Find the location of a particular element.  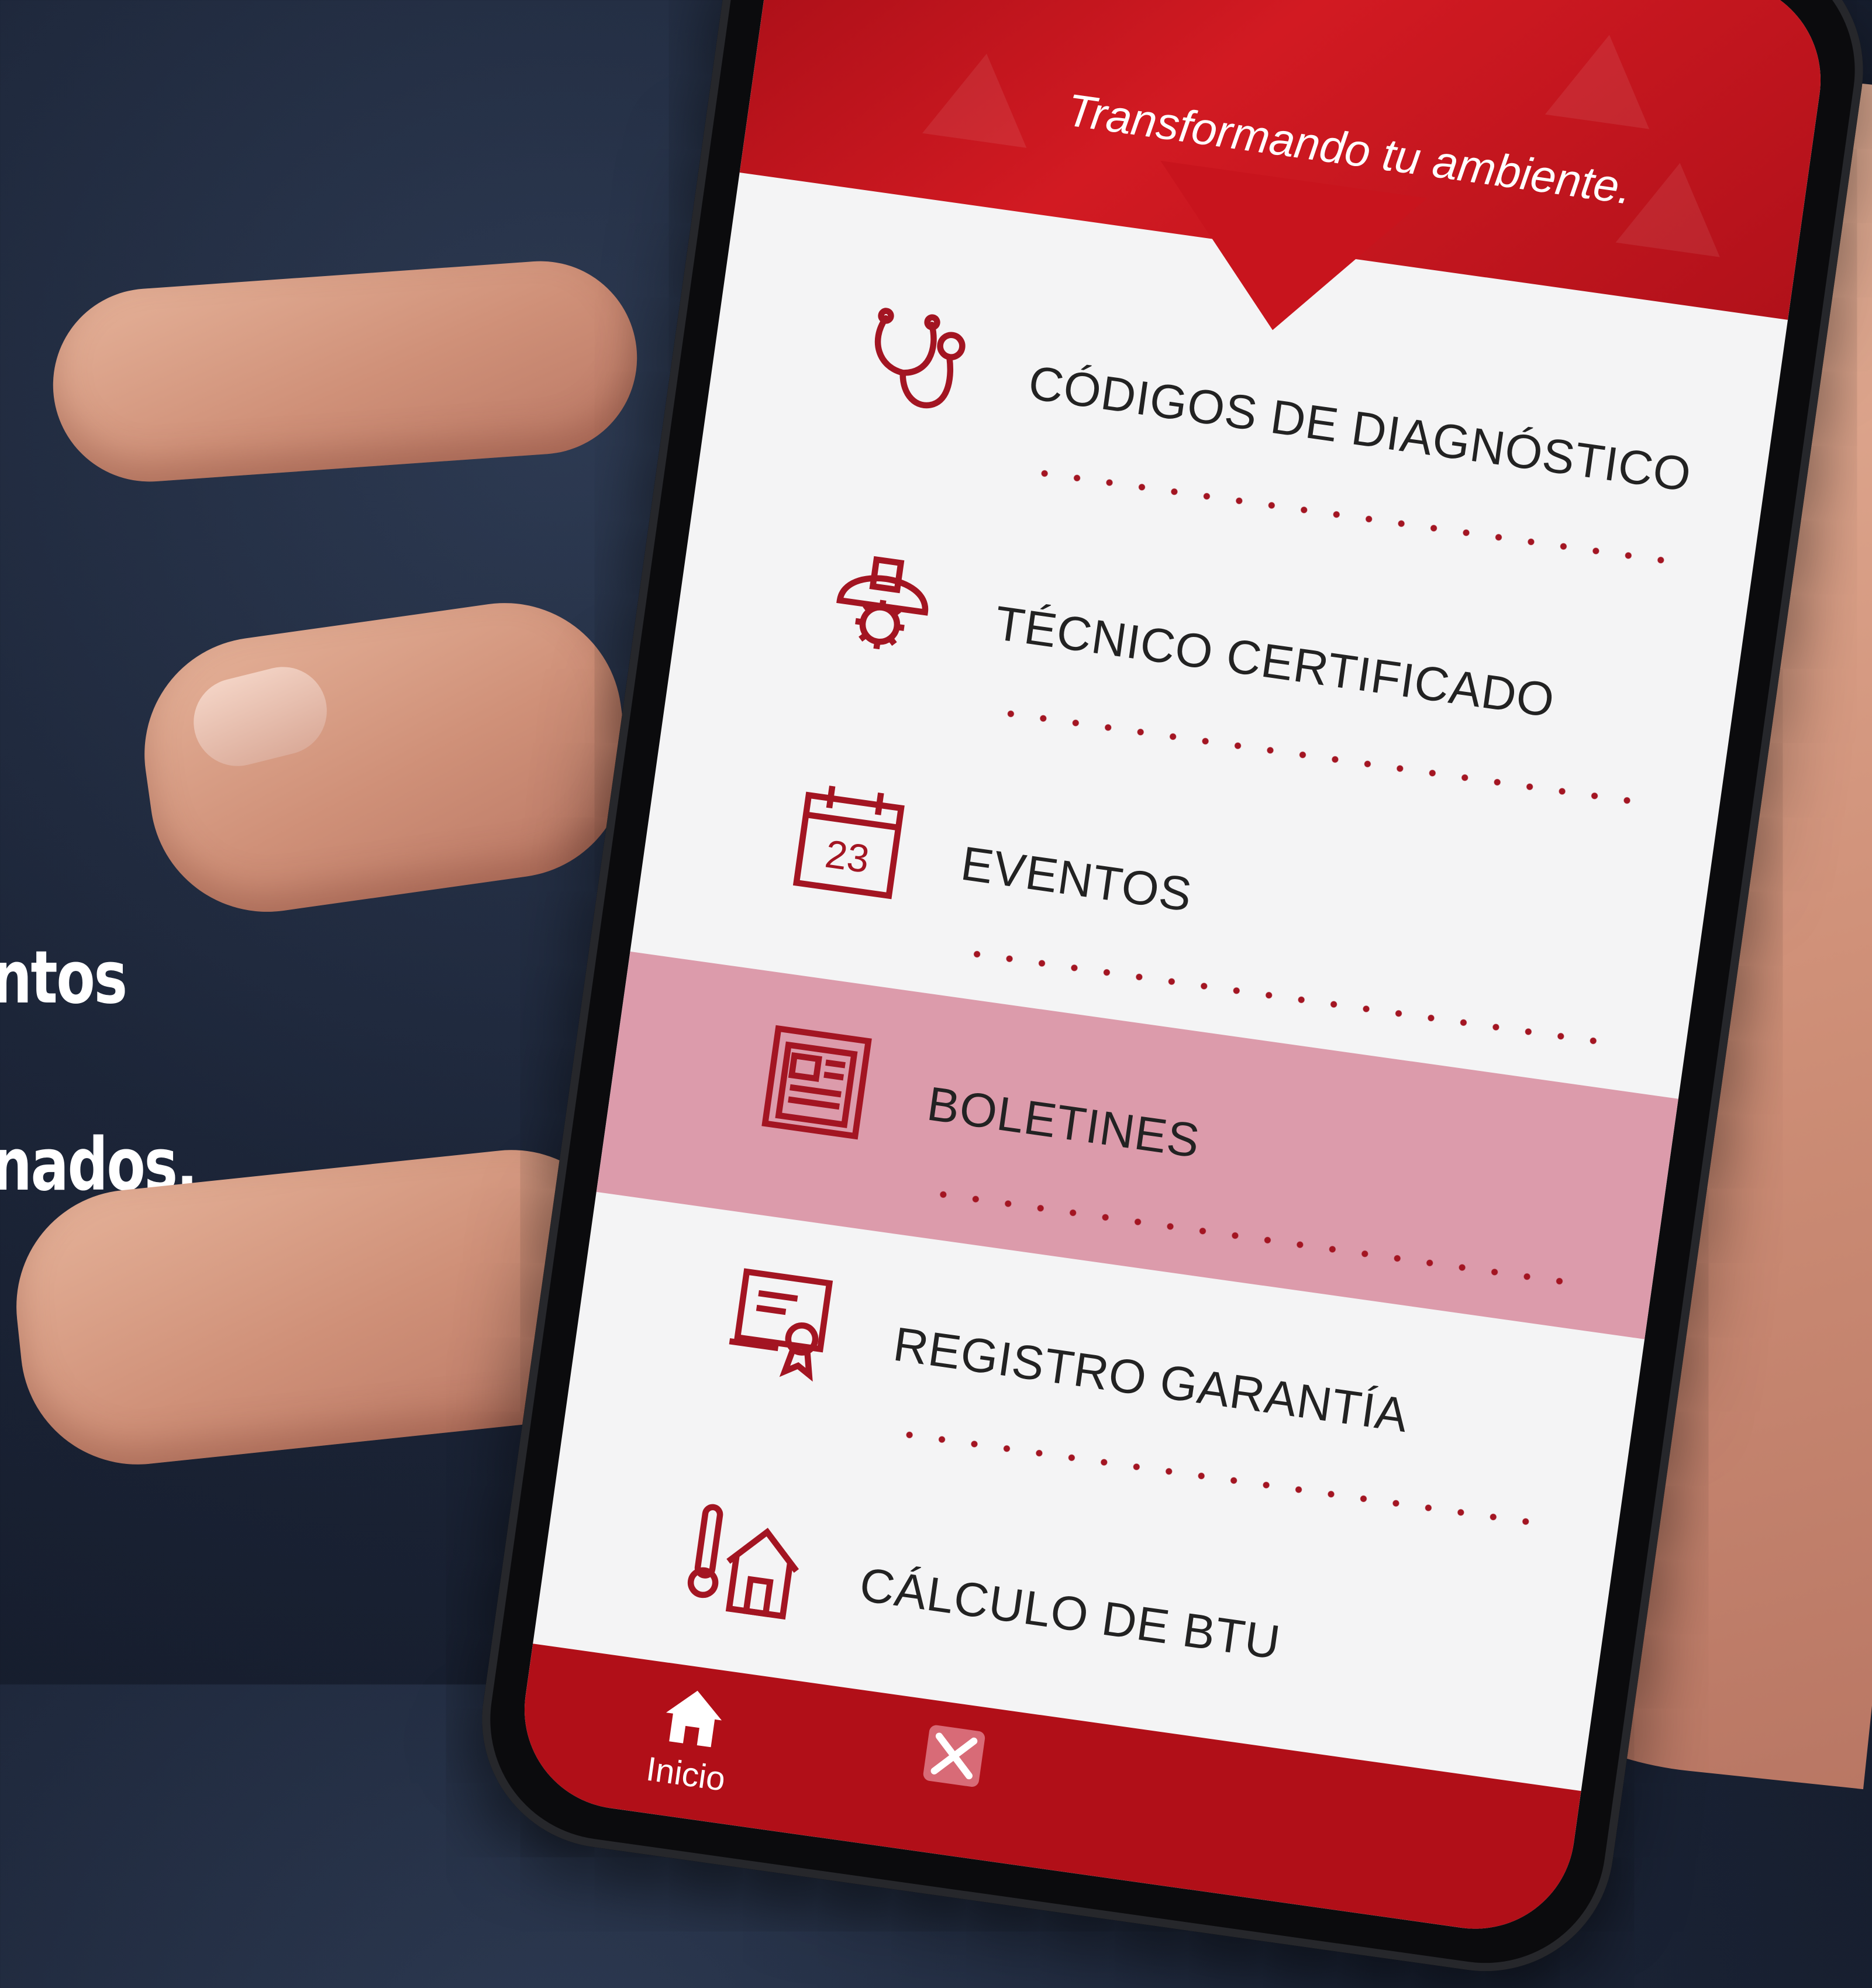

certificate-icon is located at coordinates (781, 1325).